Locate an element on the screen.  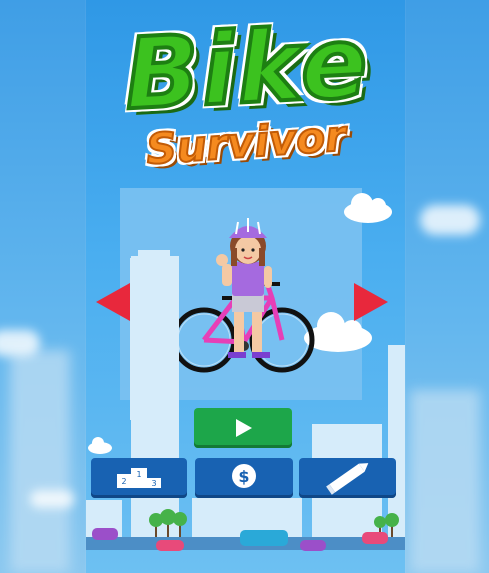
dollar-symbol: $ is located at coordinates (243, 476).